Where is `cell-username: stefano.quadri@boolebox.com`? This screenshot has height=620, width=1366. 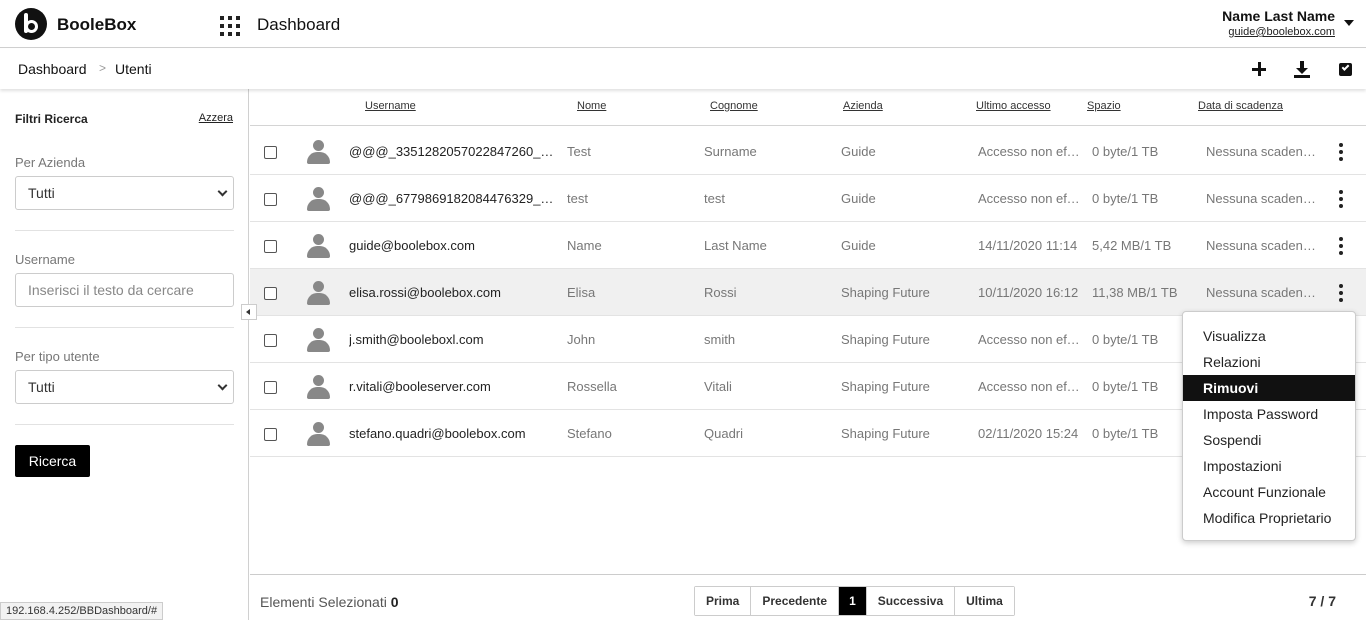 cell-username: stefano.quadri@boolebox.com is located at coordinates (437, 433).